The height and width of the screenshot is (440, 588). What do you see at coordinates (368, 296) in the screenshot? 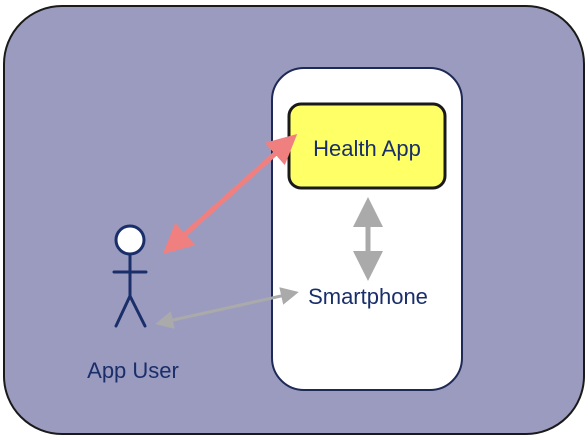
I see `smartphone-label: Smartphone` at bounding box center [368, 296].